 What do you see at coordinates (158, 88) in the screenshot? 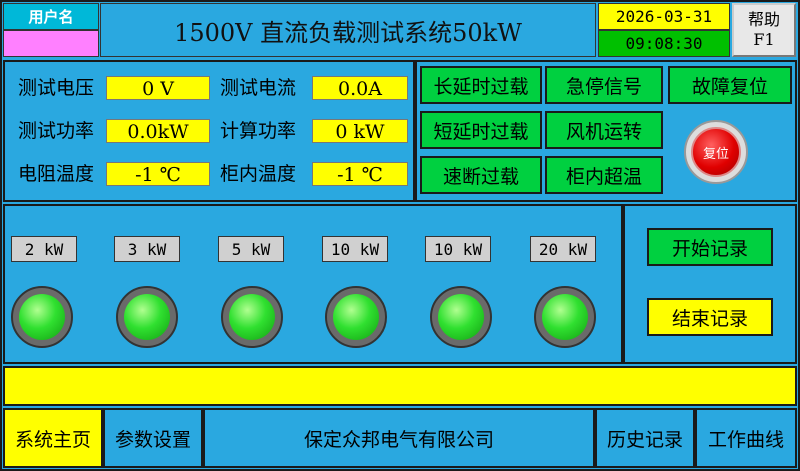
I see `test-voltage-value: 0 V` at bounding box center [158, 88].